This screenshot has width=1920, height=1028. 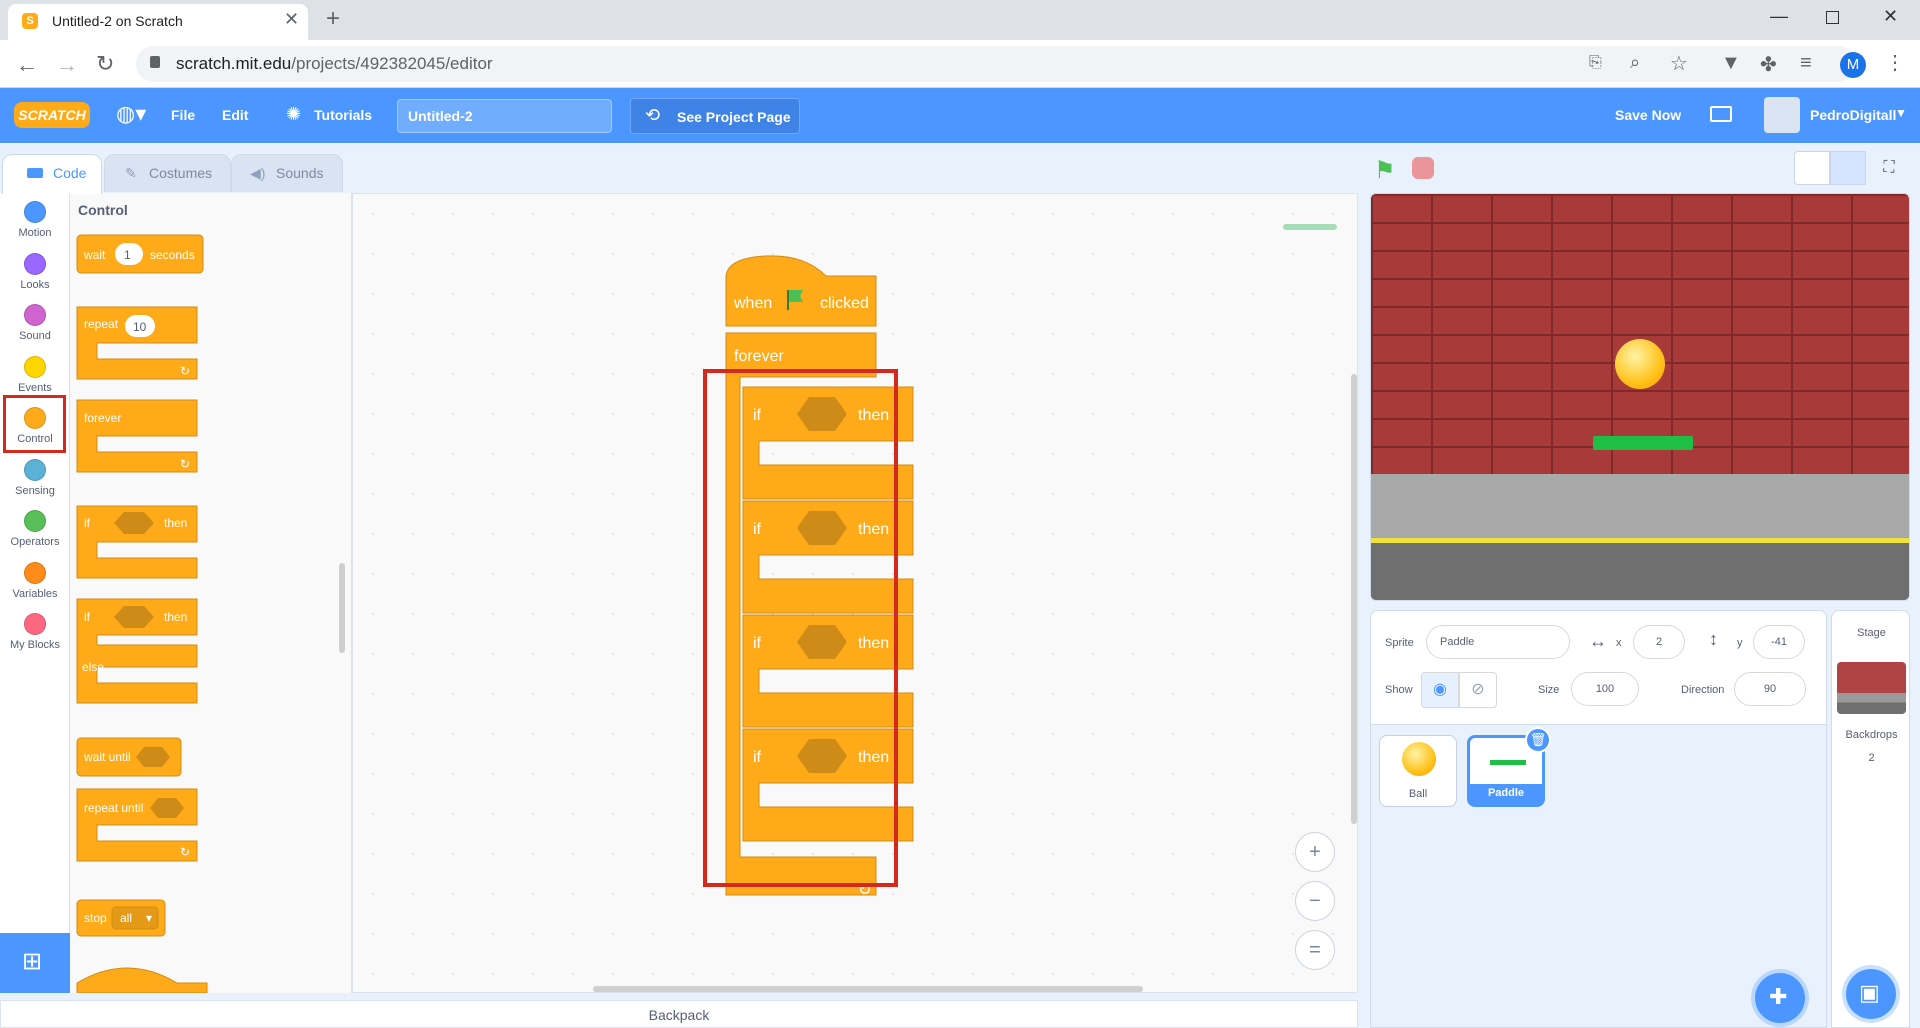 What do you see at coordinates (1871, 994) in the screenshot?
I see `choose-backdrop-button: ▣` at bounding box center [1871, 994].